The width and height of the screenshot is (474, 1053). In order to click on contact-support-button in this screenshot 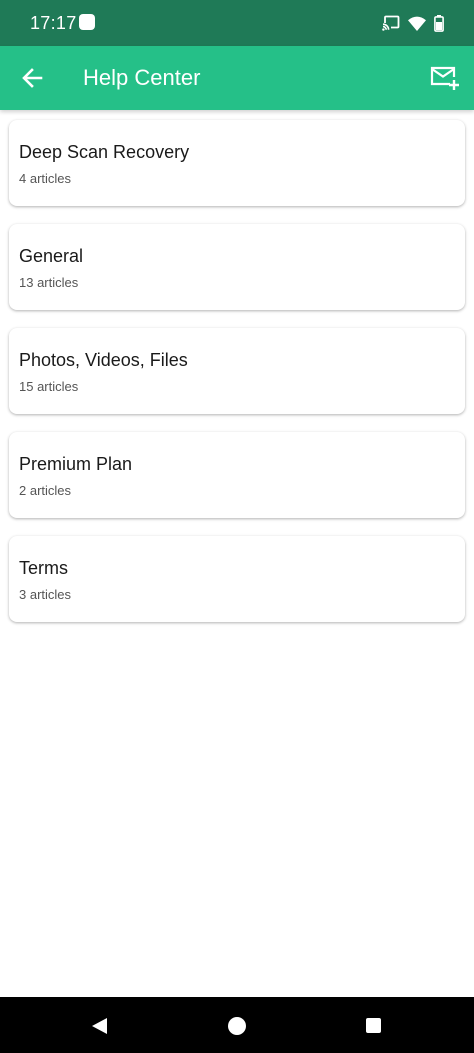, I will do `click(445, 78)`.